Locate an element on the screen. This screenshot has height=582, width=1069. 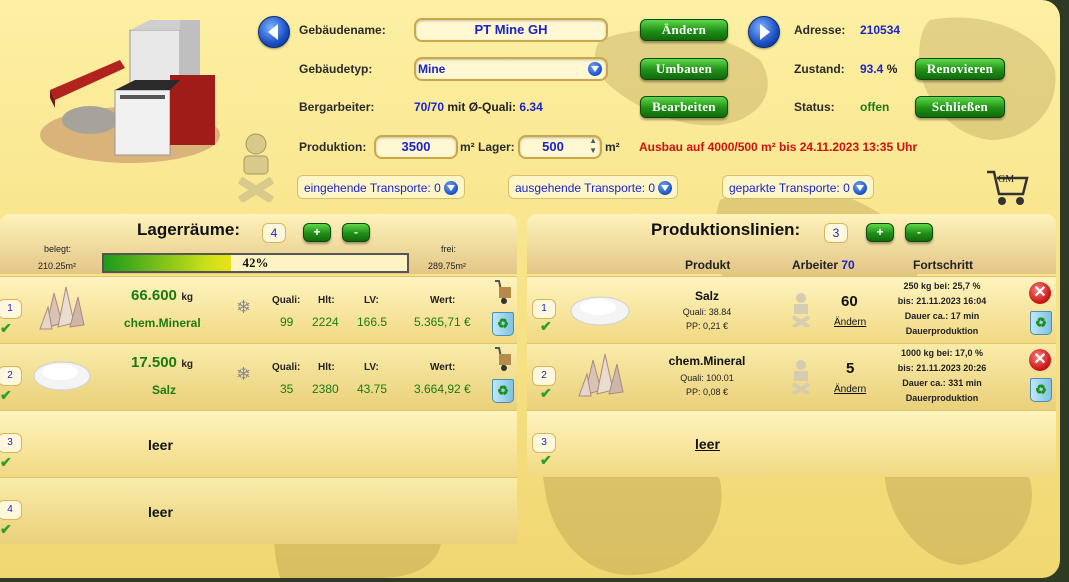
status-value: offen is located at coordinates (875, 107).